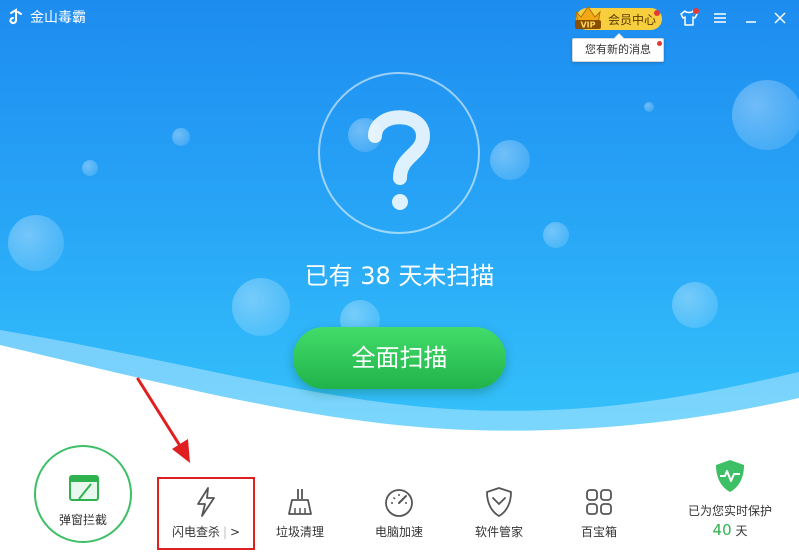 This screenshot has width=799, height=560. What do you see at coordinates (299, 532) in the screenshot?
I see `junk-clean-label: 垃圾清理` at bounding box center [299, 532].